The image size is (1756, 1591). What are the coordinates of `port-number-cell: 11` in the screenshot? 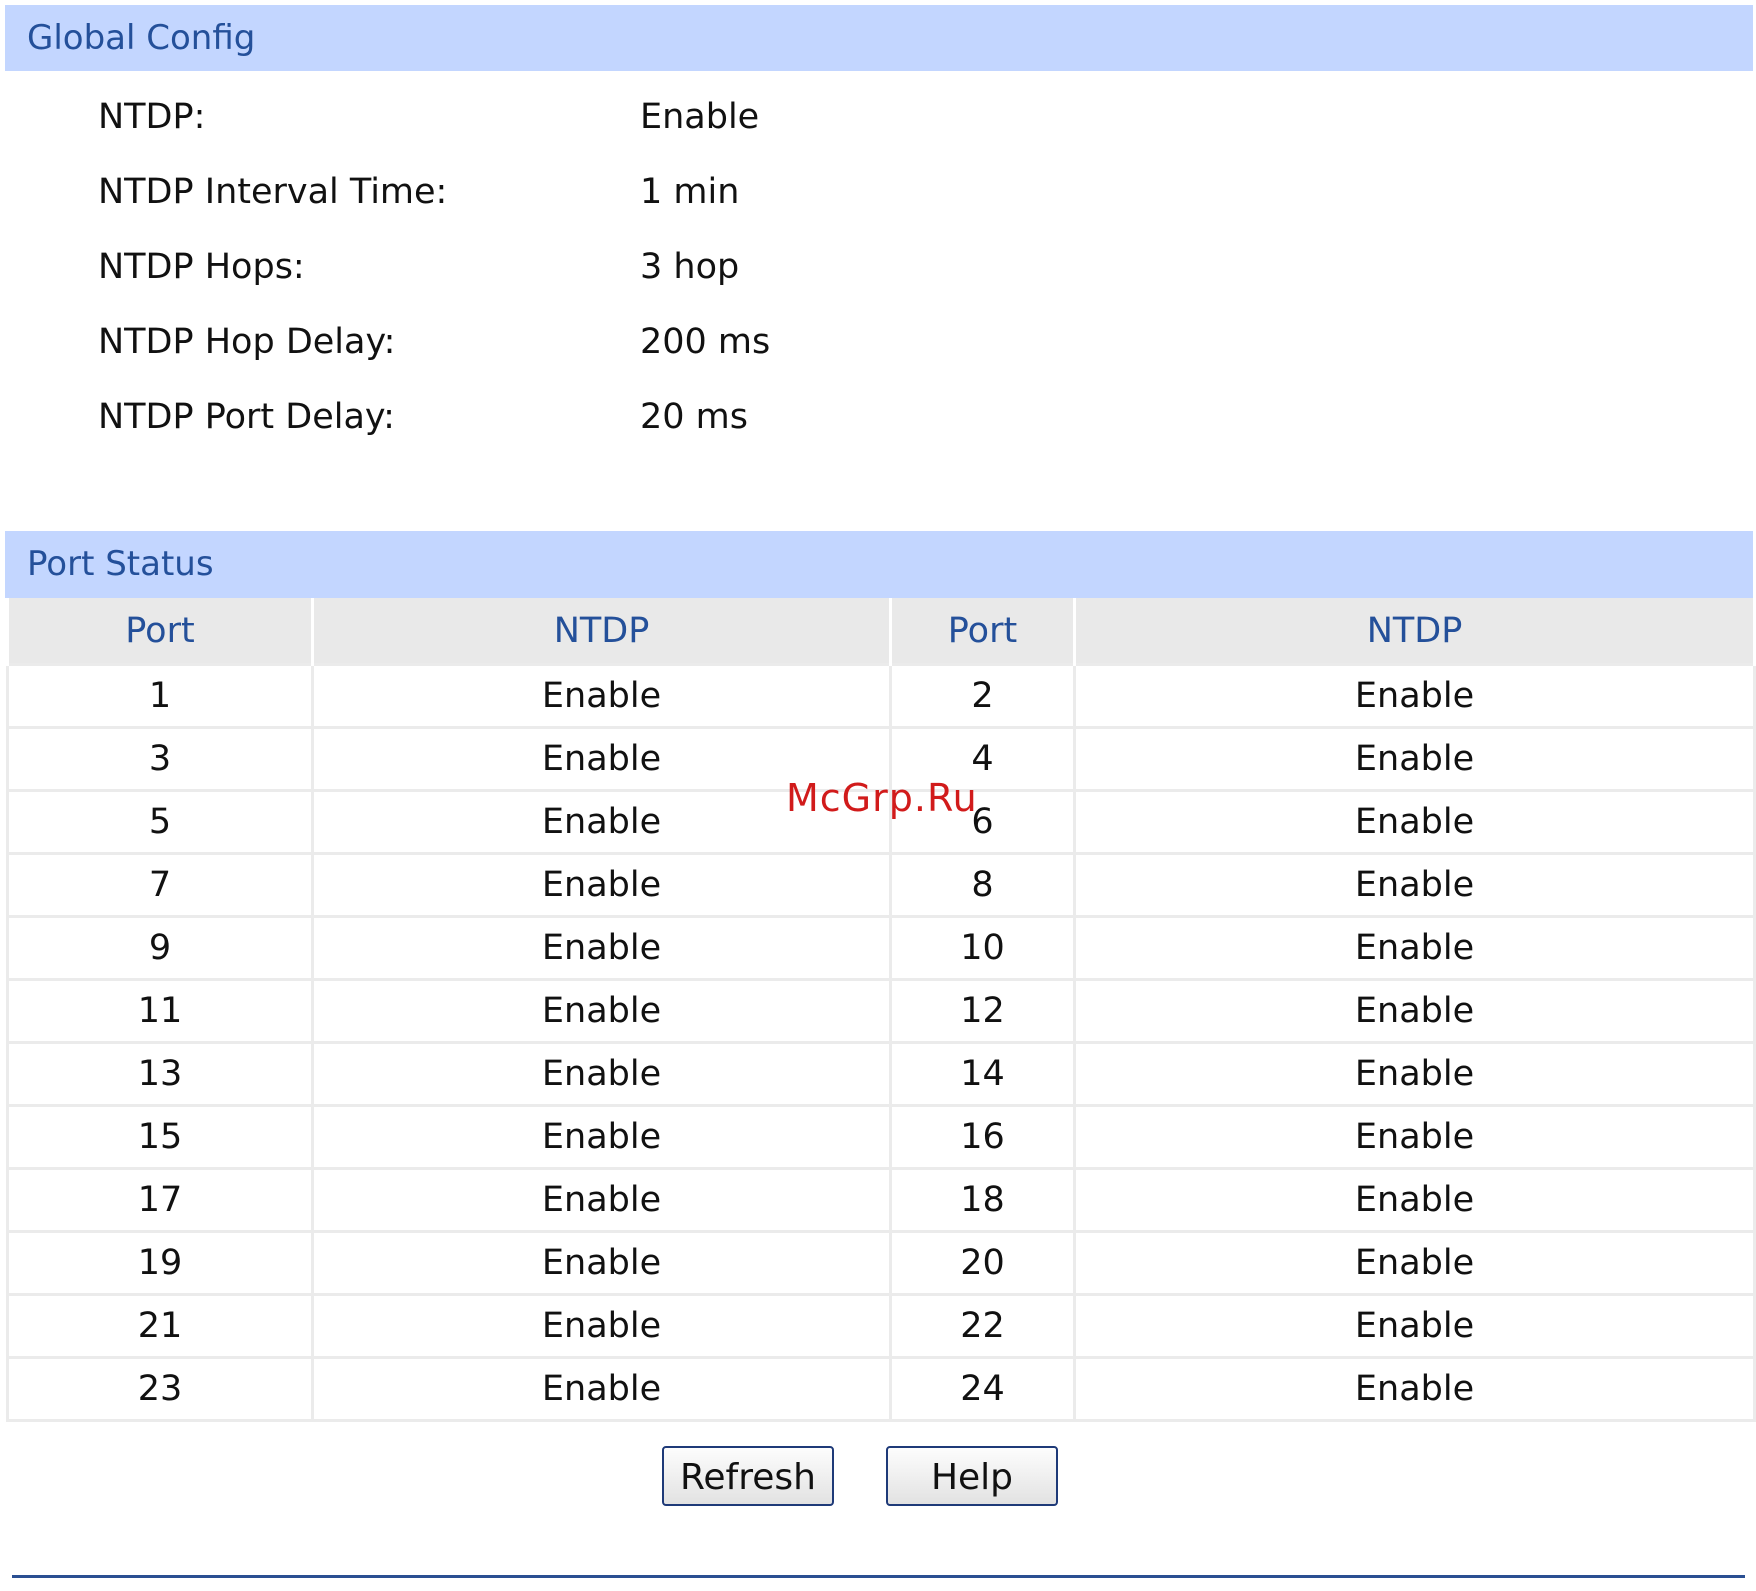 It's located at (160, 1011).